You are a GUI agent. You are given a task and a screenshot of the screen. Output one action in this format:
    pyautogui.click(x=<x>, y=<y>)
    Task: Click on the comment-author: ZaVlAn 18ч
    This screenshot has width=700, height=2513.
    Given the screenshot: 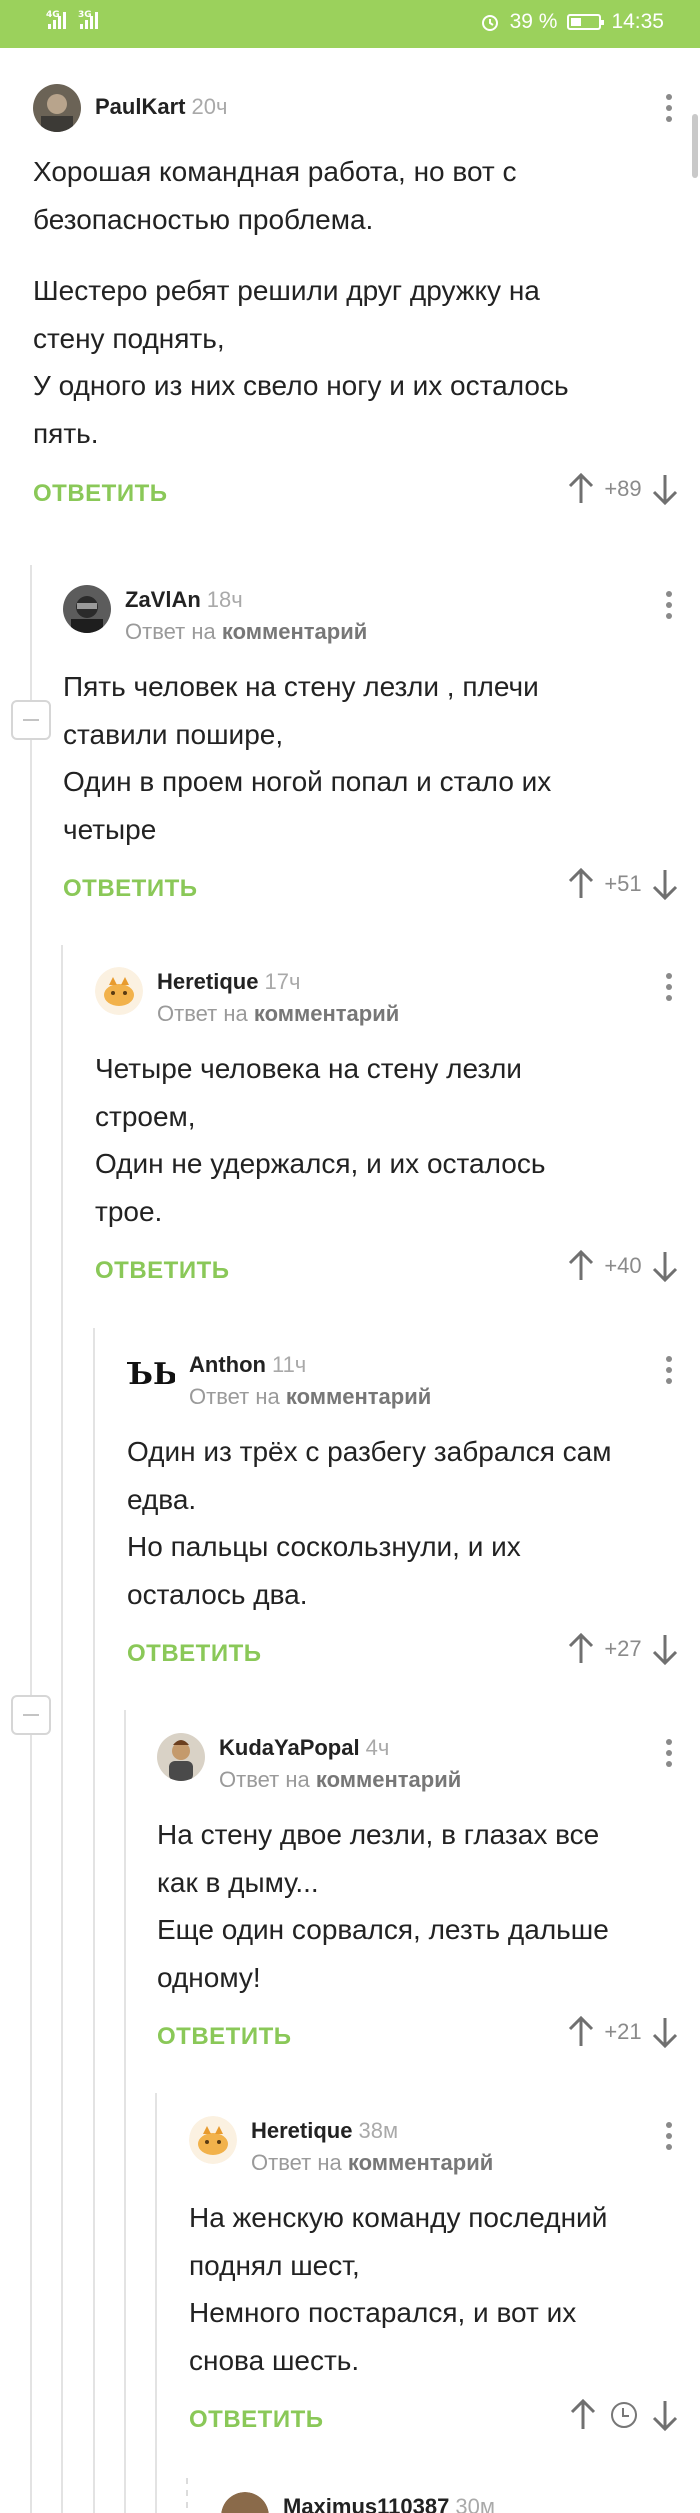 What is the action you would take?
    pyautogui.click(x=184, y=600)
    